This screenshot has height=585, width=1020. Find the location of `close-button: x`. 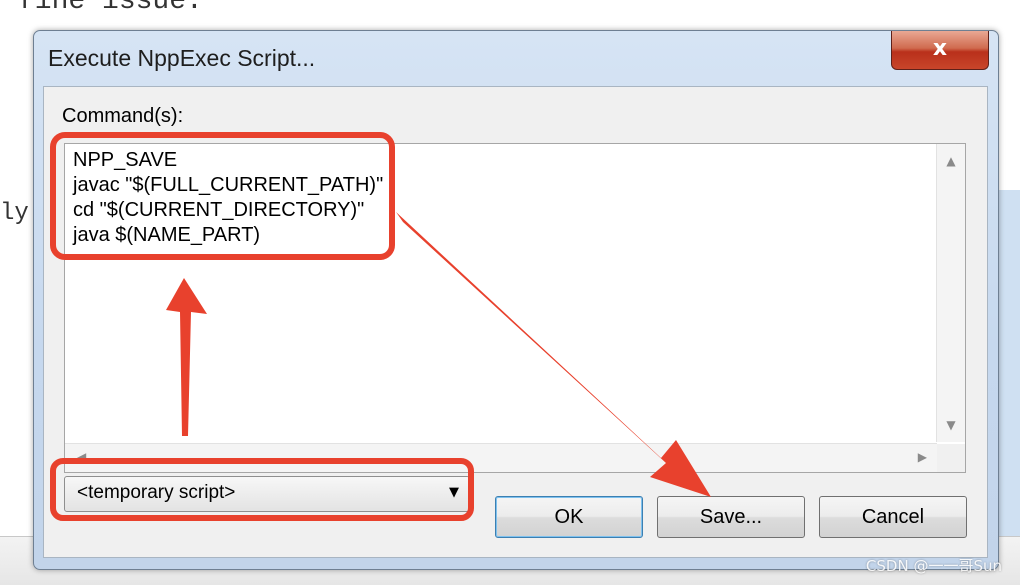

close-button: x is located at coordinates (940, 50).